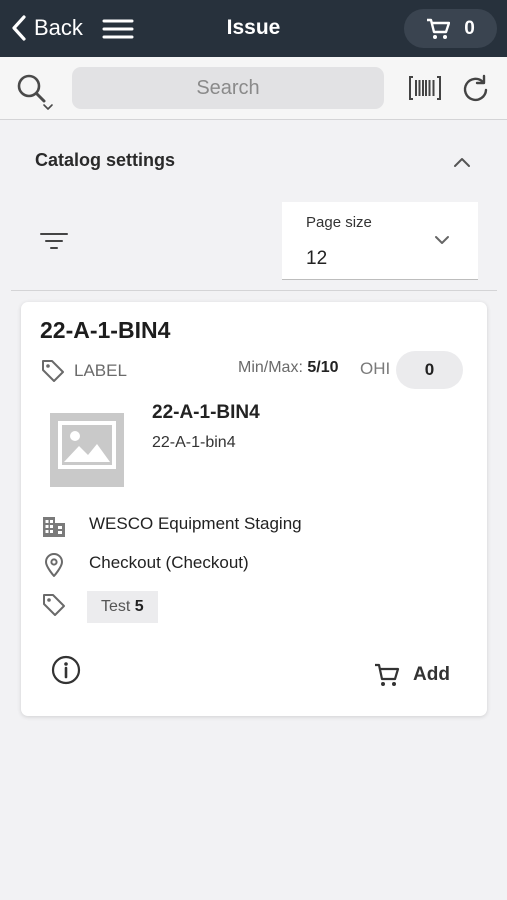 This screenshot has height=900, width=507. Describe the element at coordinates (116, 606) in the screenshot. I see `tag-chip-name: Test` at that location.